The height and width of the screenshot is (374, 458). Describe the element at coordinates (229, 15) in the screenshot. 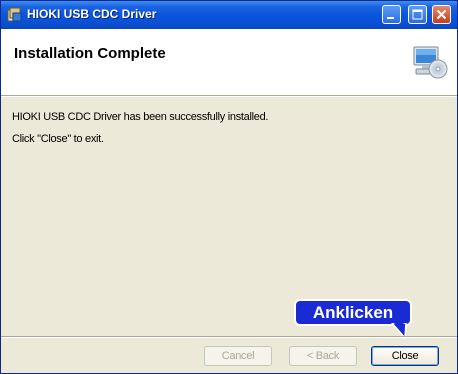

I see `title-bar: HIOKI USB CDC Driver` at that location.